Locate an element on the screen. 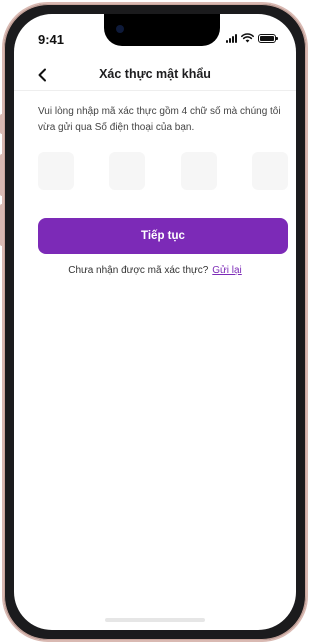 This screenshot has height=644, width=320. otp-input-group is located at coordinates (163, 171).